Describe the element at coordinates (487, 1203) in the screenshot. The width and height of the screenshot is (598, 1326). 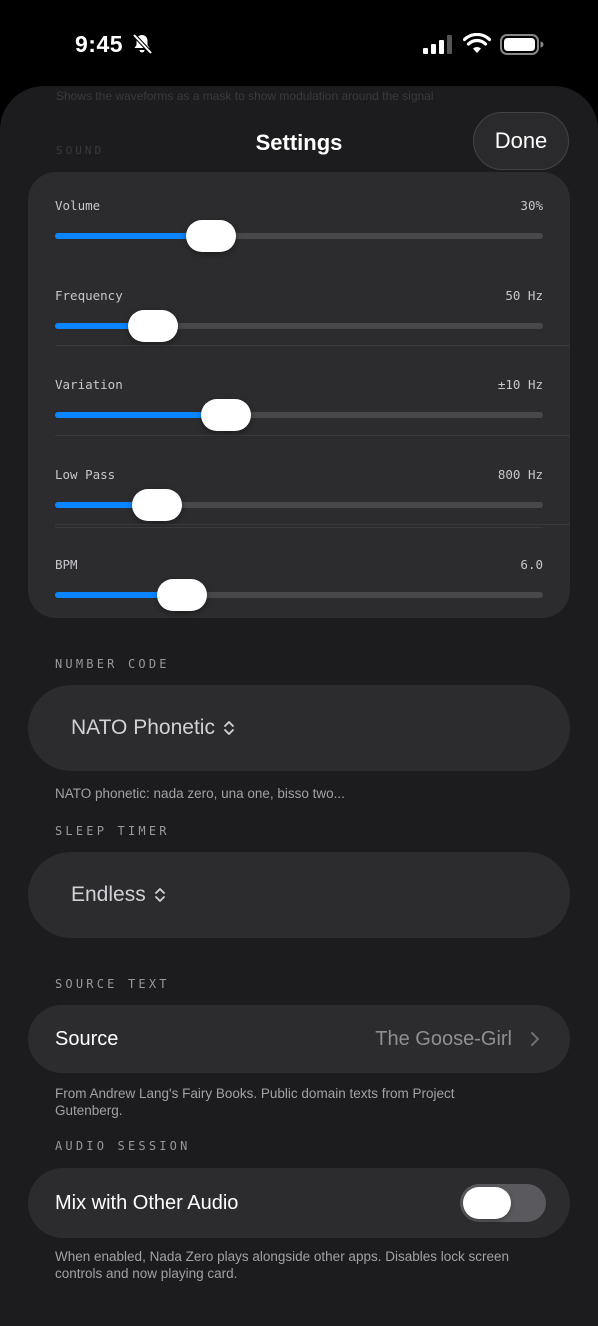
I see `toggle-knob` at that location.